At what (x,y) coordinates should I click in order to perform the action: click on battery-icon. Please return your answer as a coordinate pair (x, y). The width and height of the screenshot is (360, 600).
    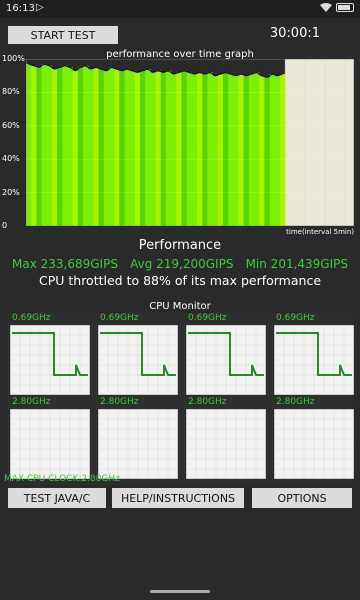
    Looking at the image, I should click on (345, 7).